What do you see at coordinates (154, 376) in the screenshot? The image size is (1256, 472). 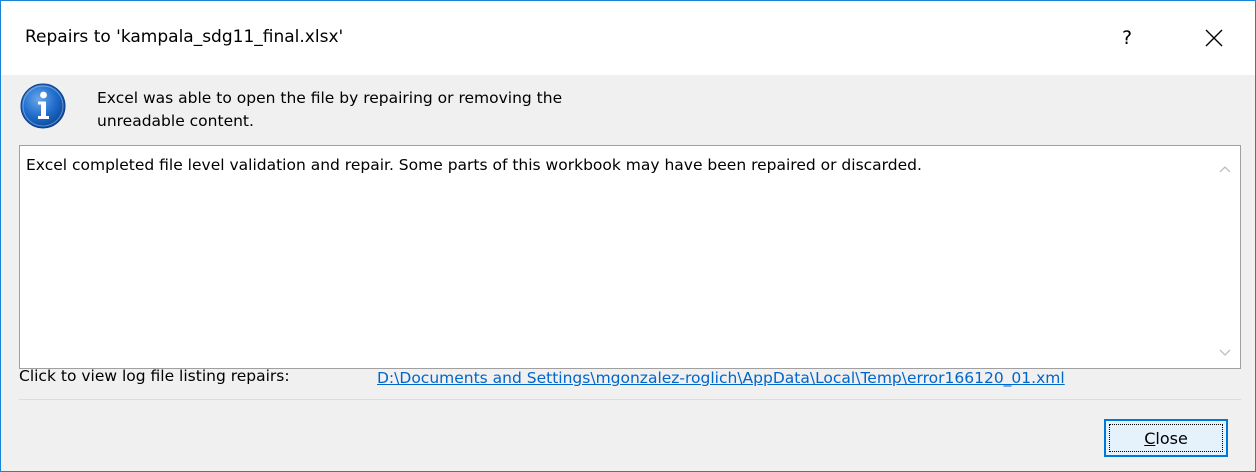 I see `log-file-label: Click to view log file listing repairs:` at bounding box center [154, 376].